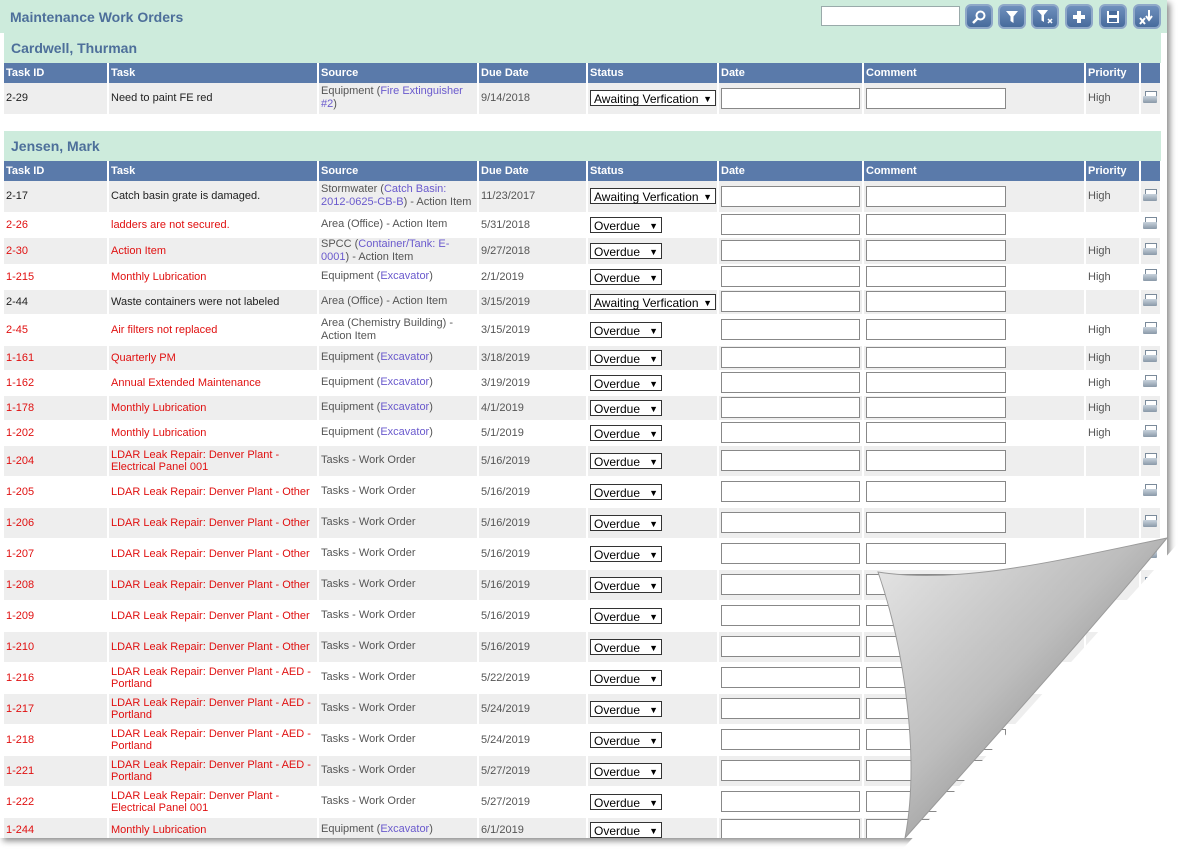  I want to click on task-name: Action Item, so click(138, 251).